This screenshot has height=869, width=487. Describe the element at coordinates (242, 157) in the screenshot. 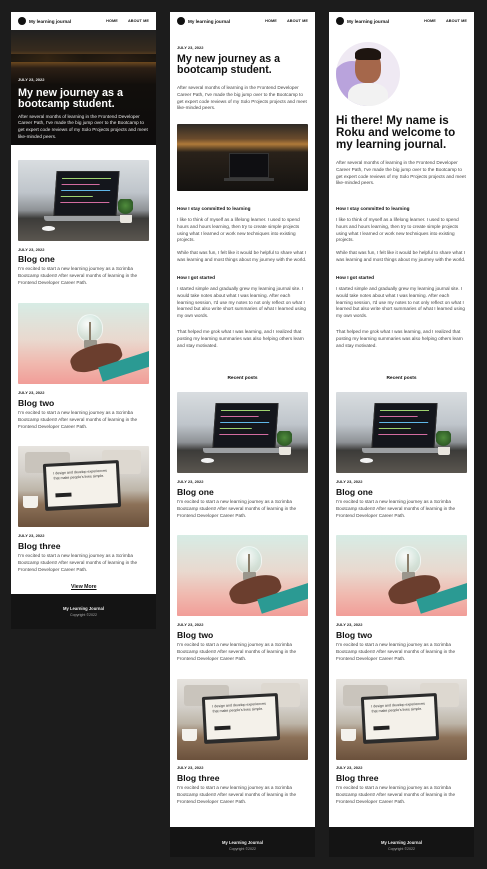

I see `article-hero-image` at that location.